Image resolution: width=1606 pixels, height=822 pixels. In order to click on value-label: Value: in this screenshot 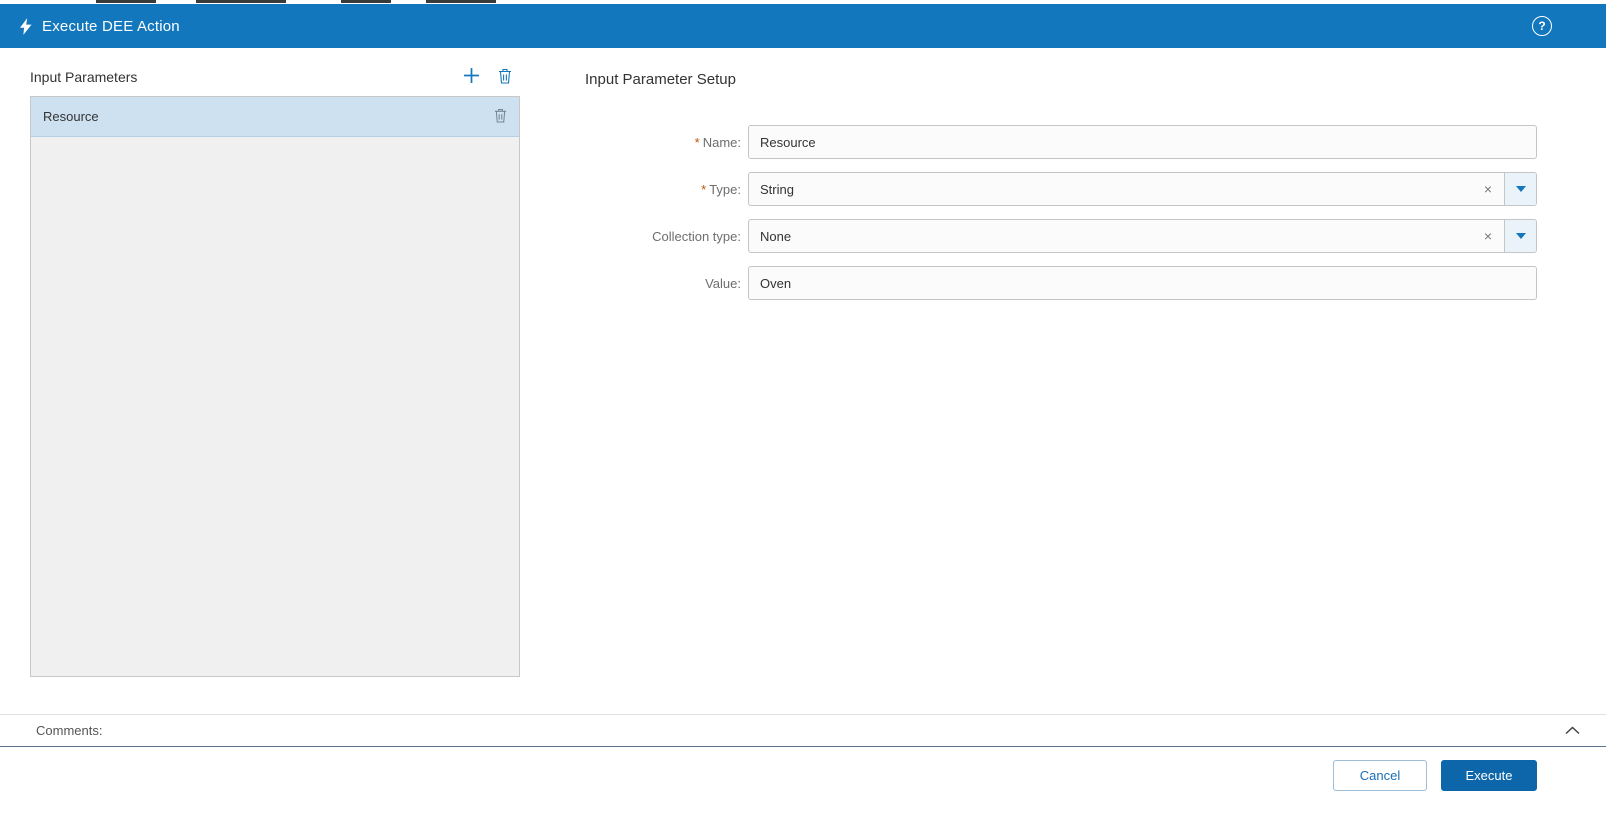, I will do `click(723, 283)`.